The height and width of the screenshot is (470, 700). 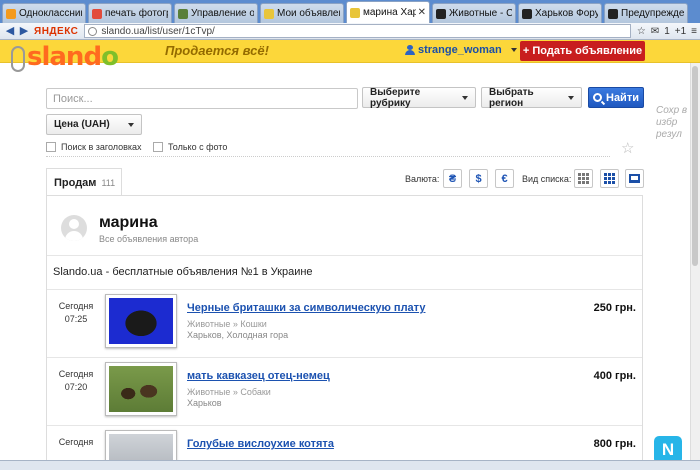 I want to click on puppies-photo, so click(x=141, y=389).